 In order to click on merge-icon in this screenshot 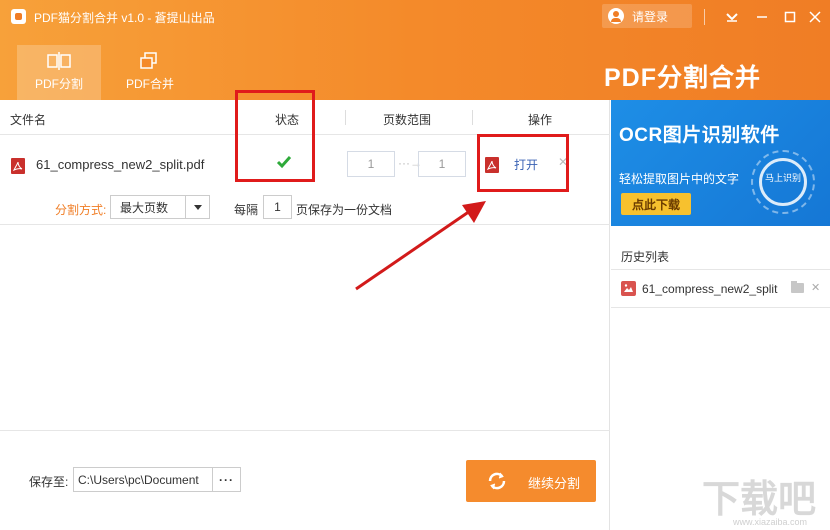, I will do `click(148, 60)`.